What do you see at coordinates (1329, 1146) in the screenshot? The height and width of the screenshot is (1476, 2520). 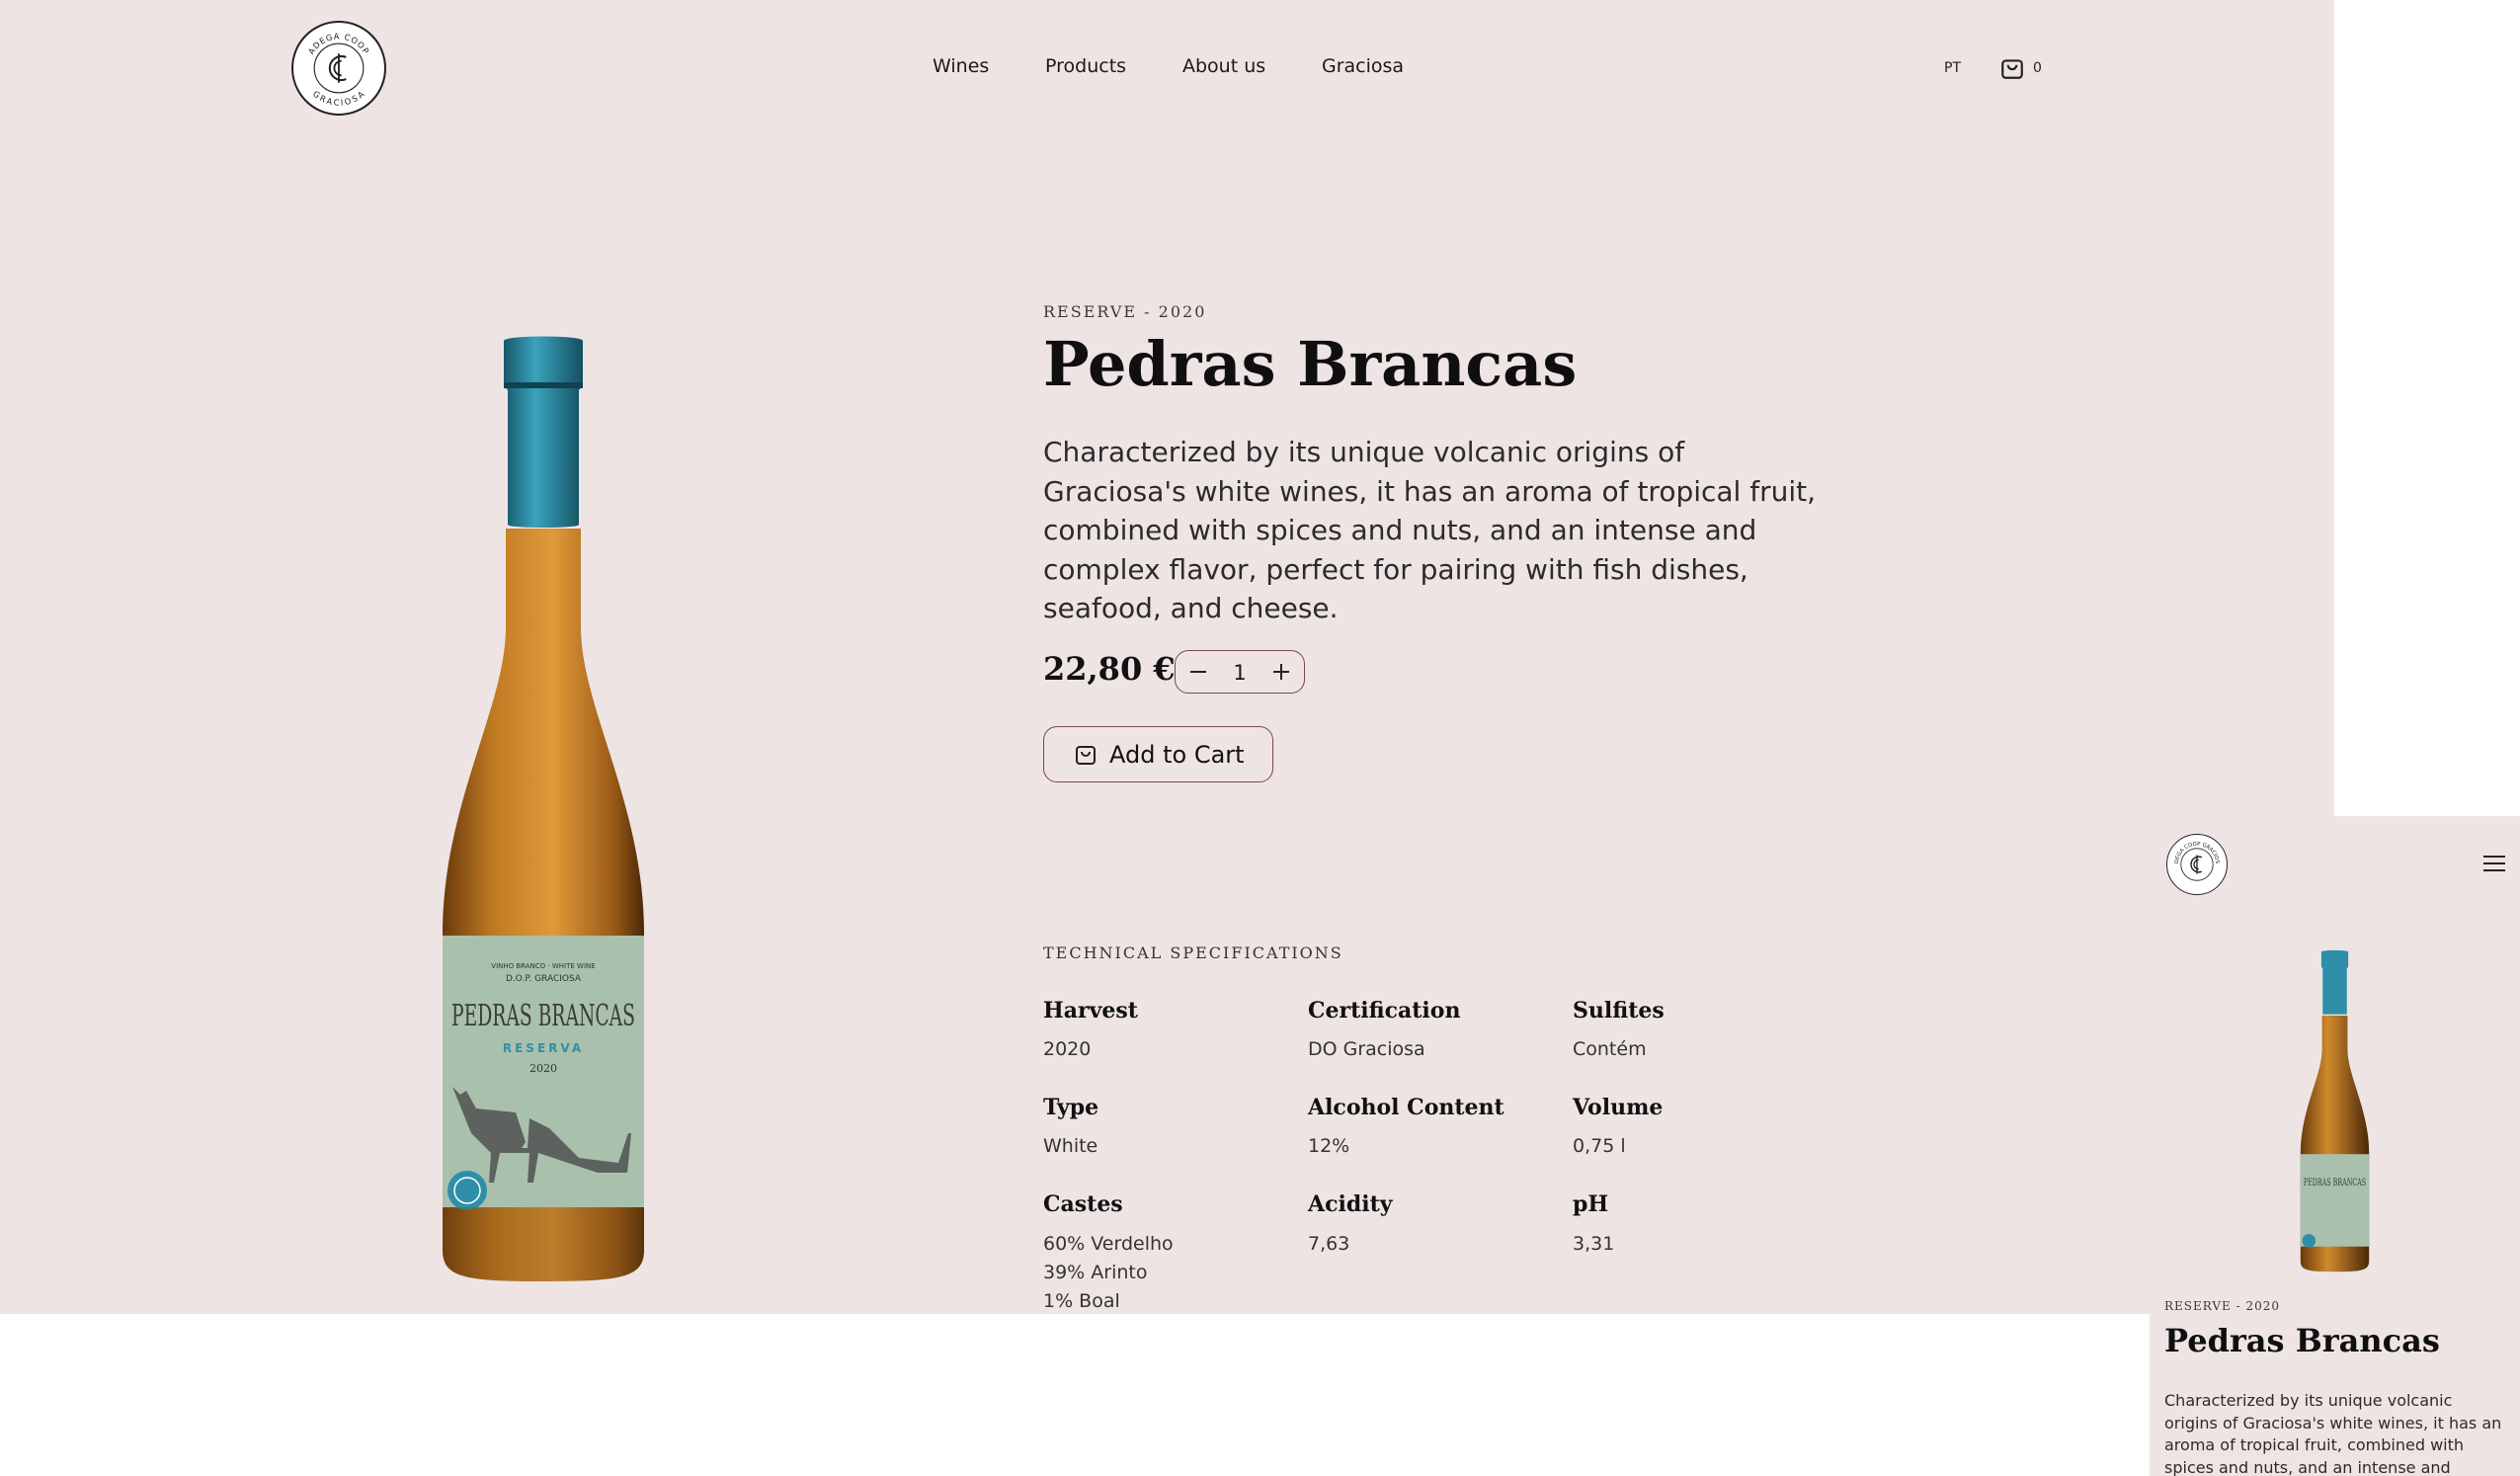 I see `spec-value-alcohol: 12%` at bounding box center [1329, 1146].